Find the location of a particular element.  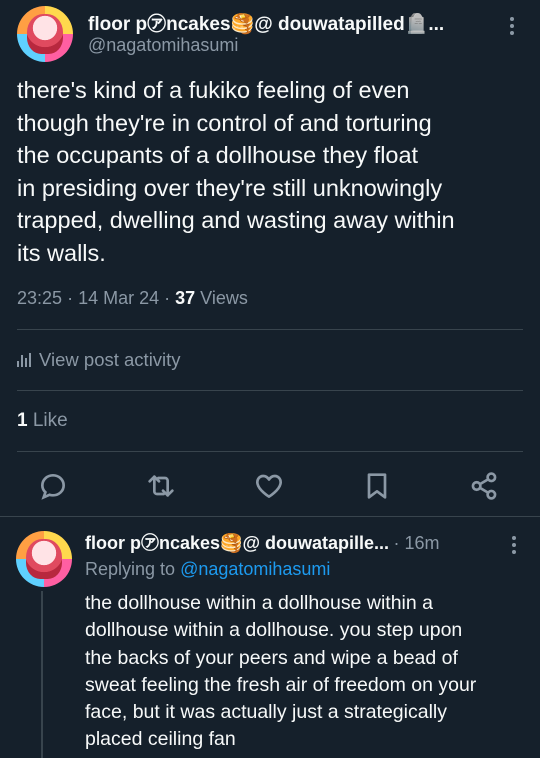

post-date: 14 Mar 24 is located at coordinates (118, 298).